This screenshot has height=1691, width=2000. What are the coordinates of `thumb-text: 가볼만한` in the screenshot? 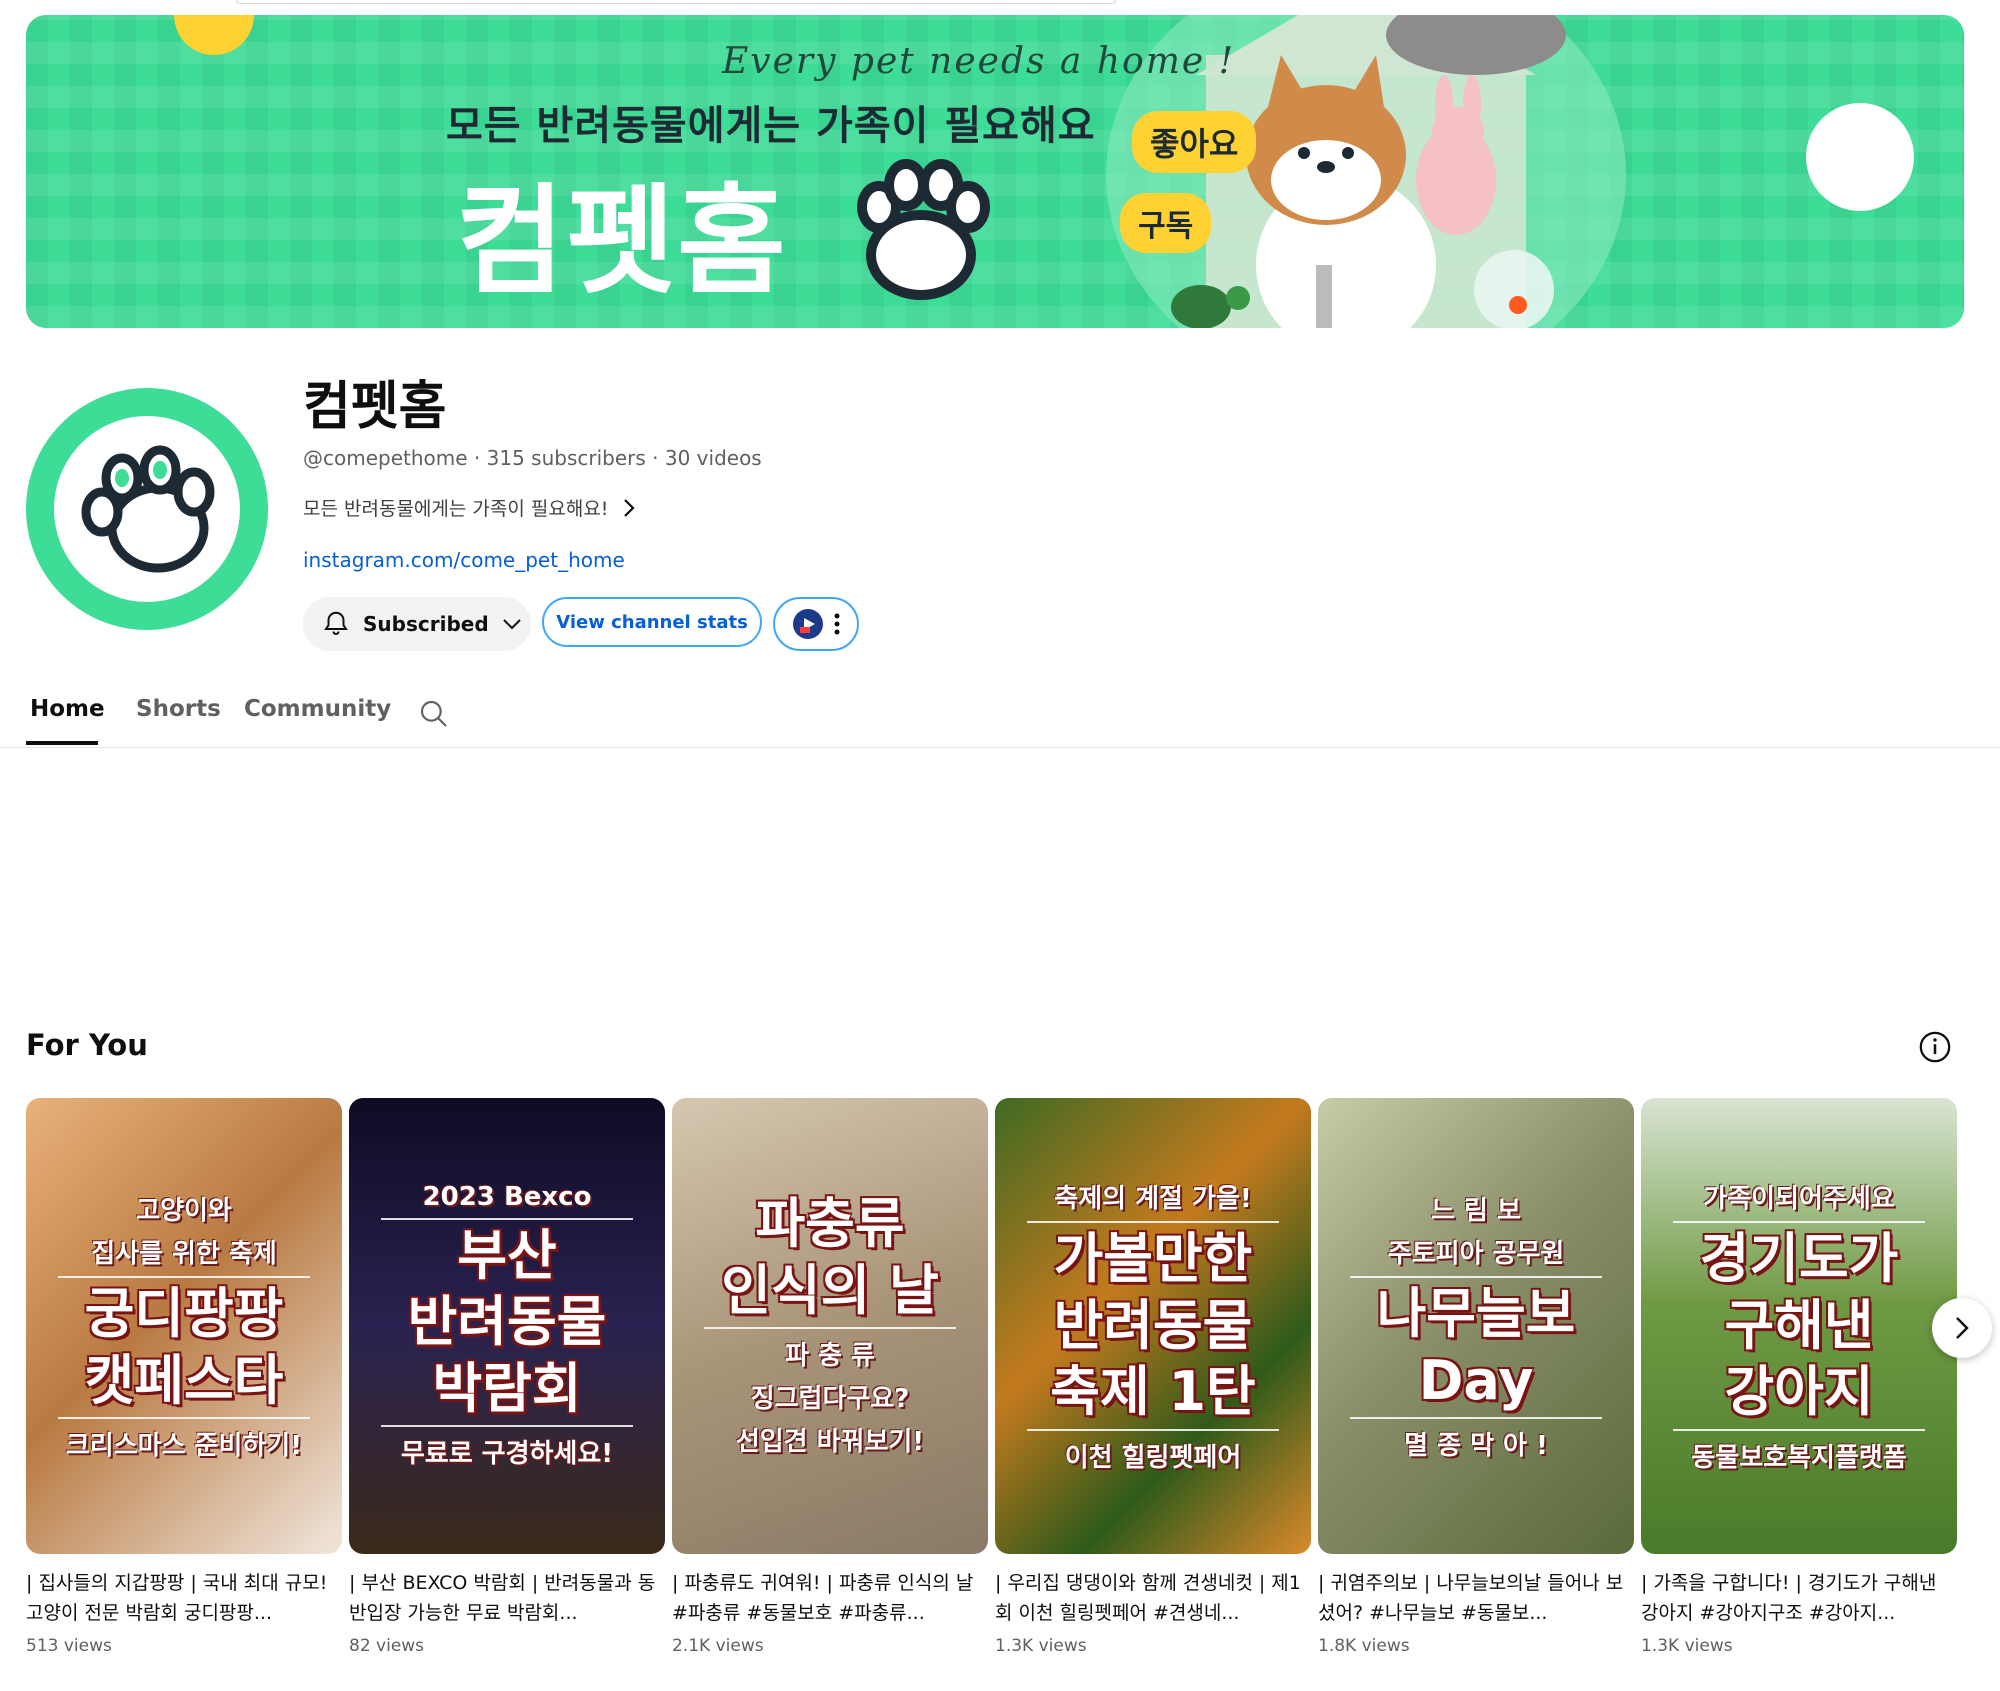 It's located at (1153, 1259).